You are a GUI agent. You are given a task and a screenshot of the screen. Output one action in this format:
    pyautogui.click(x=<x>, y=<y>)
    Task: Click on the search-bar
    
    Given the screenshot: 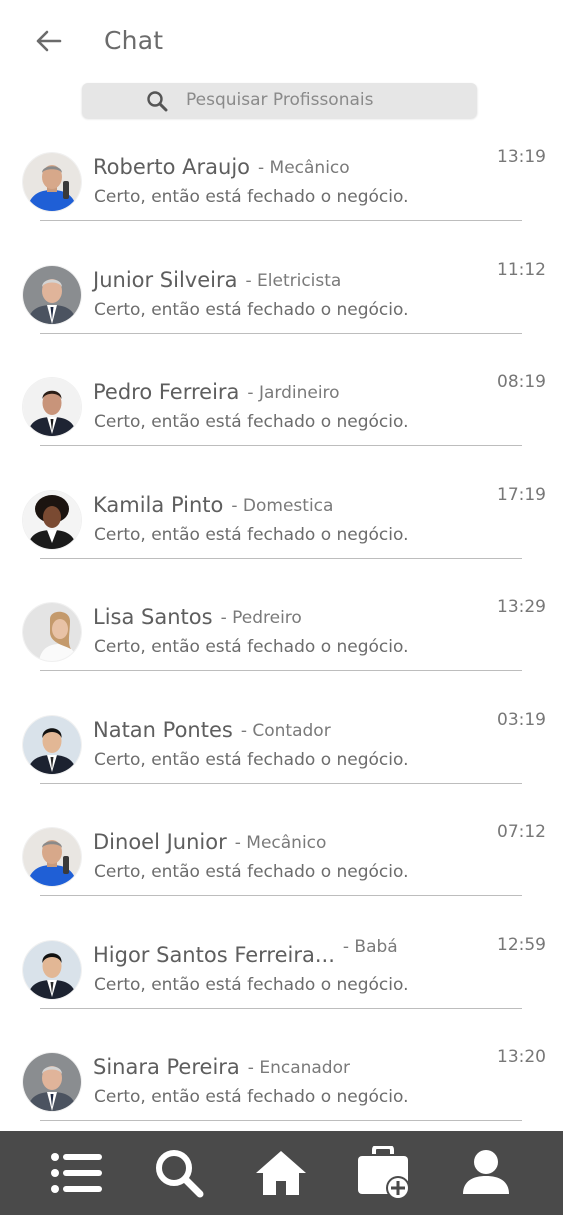 What is the action you would take?
    pyautogui.click(x=279, y=100)
    